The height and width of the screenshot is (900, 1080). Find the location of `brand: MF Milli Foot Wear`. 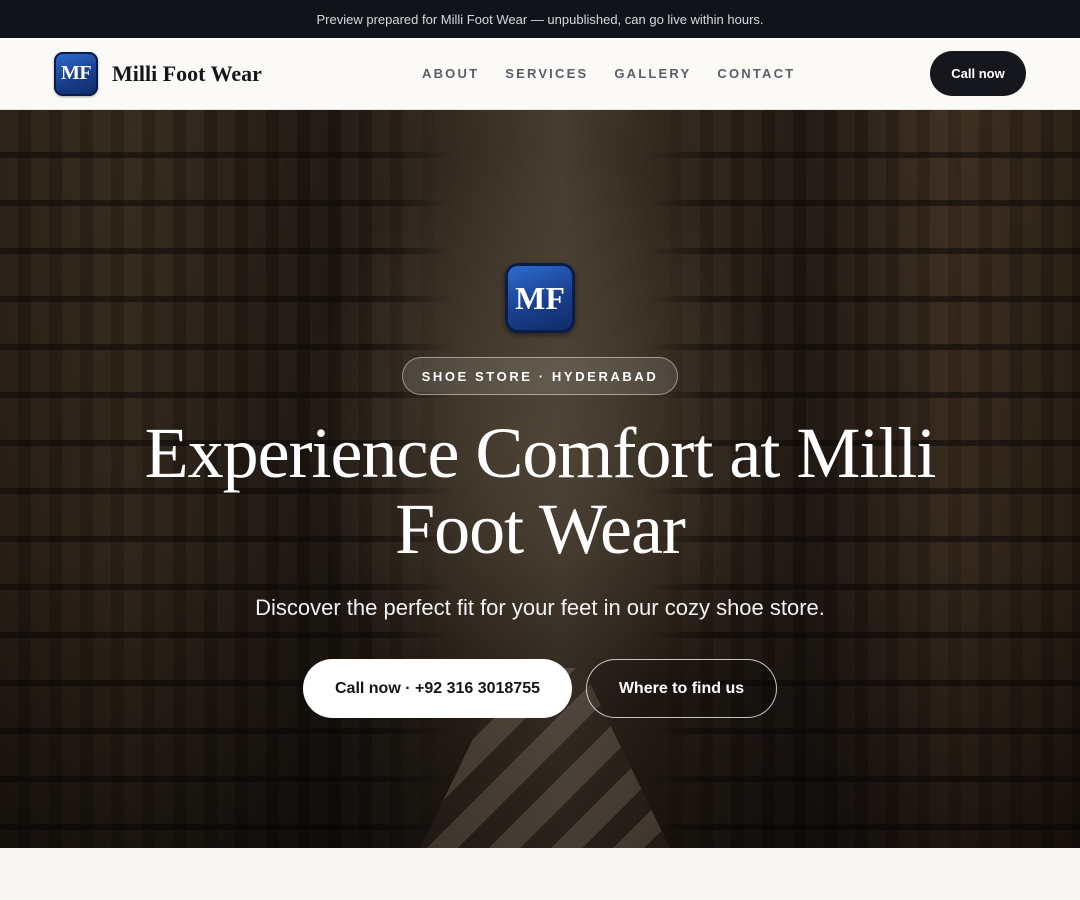

brand: MF Milli Foot Wear is located at coordinates (158, 73).